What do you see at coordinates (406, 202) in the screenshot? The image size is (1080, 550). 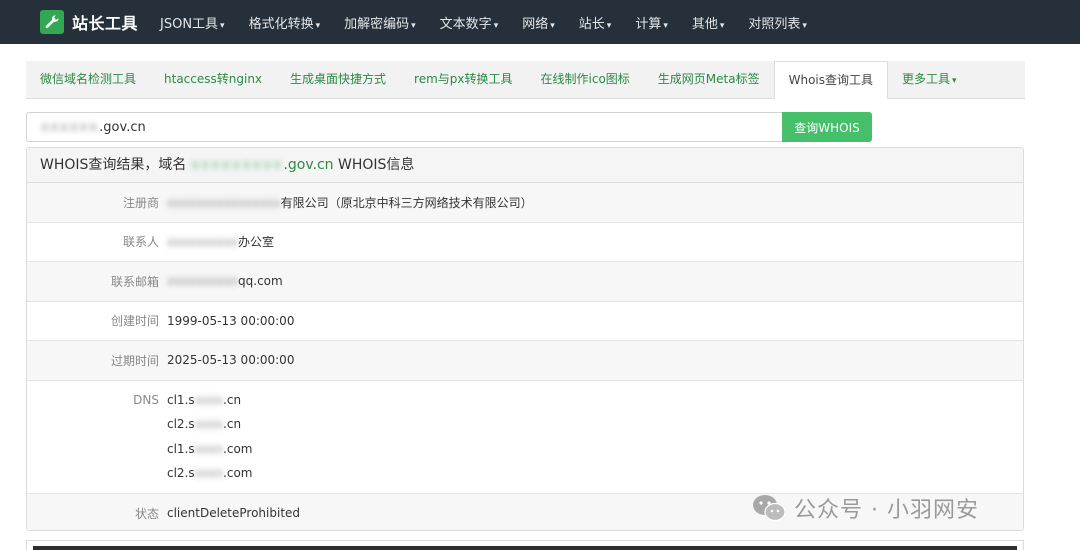 I see `registrar-value: 有限公司（原北京中科三方网络技术有限公司）` at bounding box center [406, 202].